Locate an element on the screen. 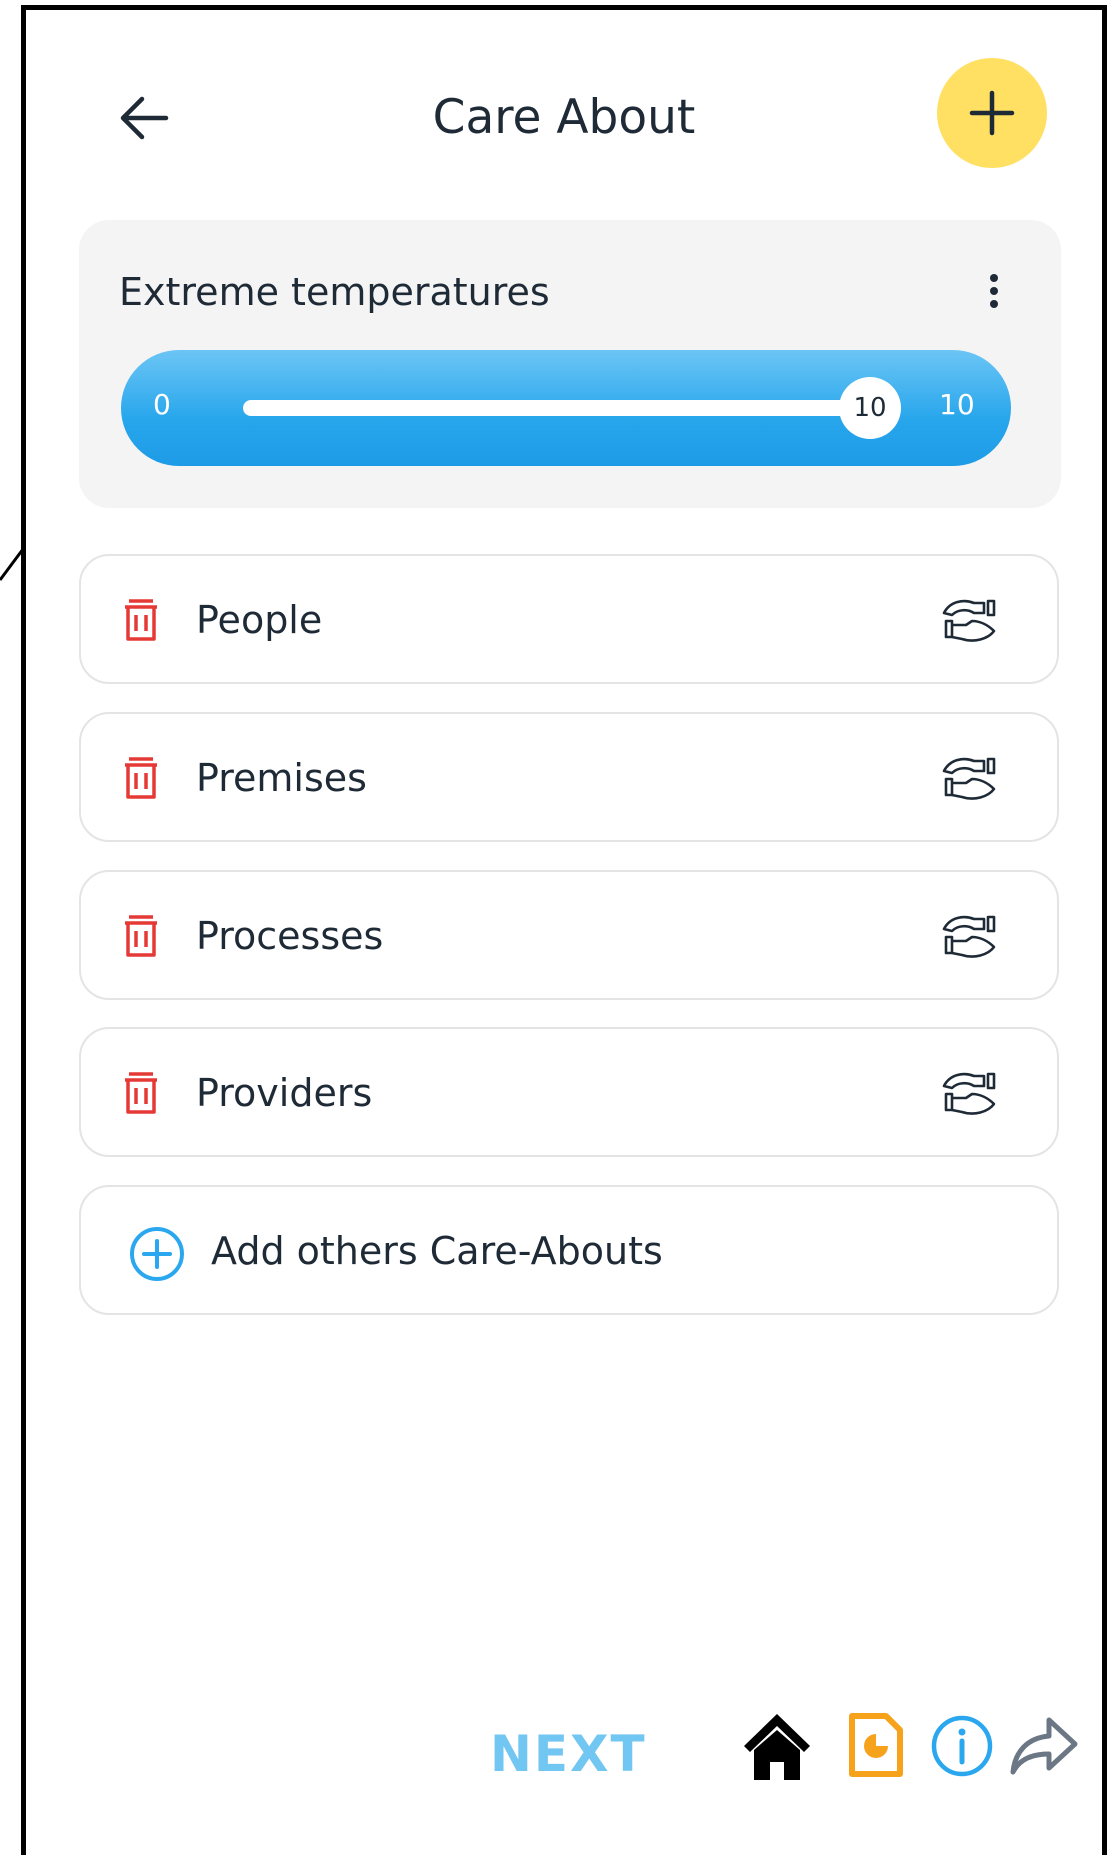 The width and height of the screenshot is (1113, 1855). kebab-menu-icon is located at coordinates (994, 291).